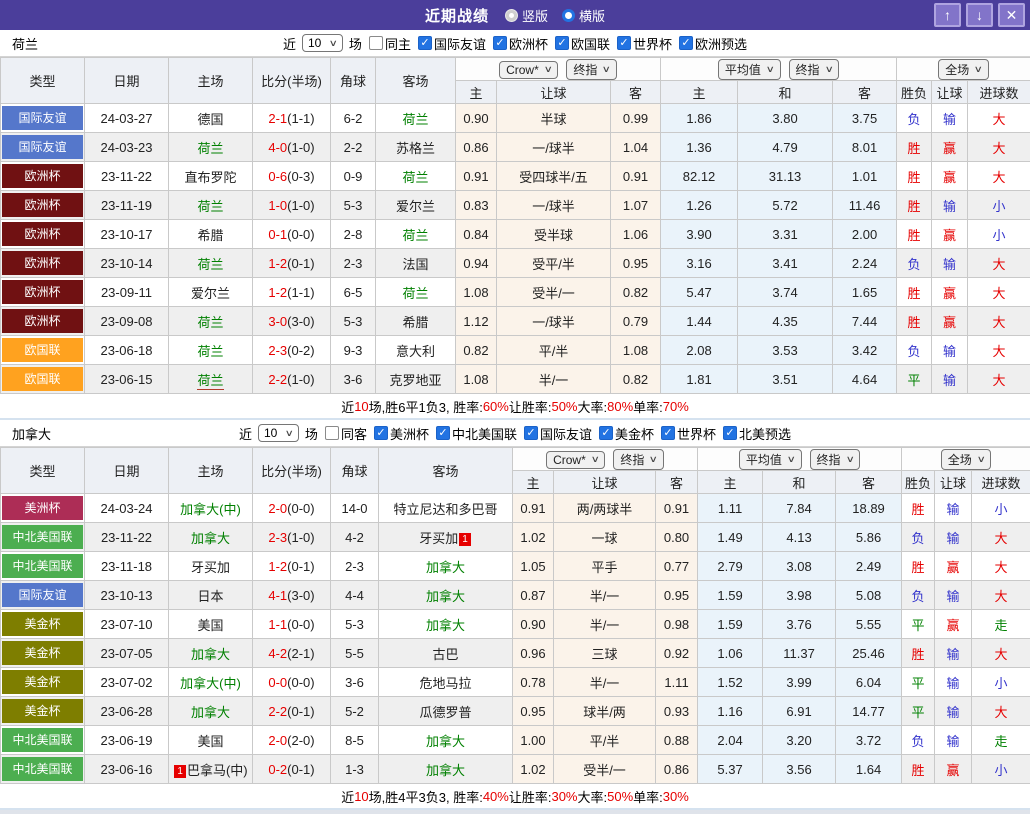 The height and width of the screenshot is (814, 1030). What do you see at coordinates (500, 43) in the screenshot?
I see `checked-checkbox-icon: ✓` at bounding box center [500, 43].